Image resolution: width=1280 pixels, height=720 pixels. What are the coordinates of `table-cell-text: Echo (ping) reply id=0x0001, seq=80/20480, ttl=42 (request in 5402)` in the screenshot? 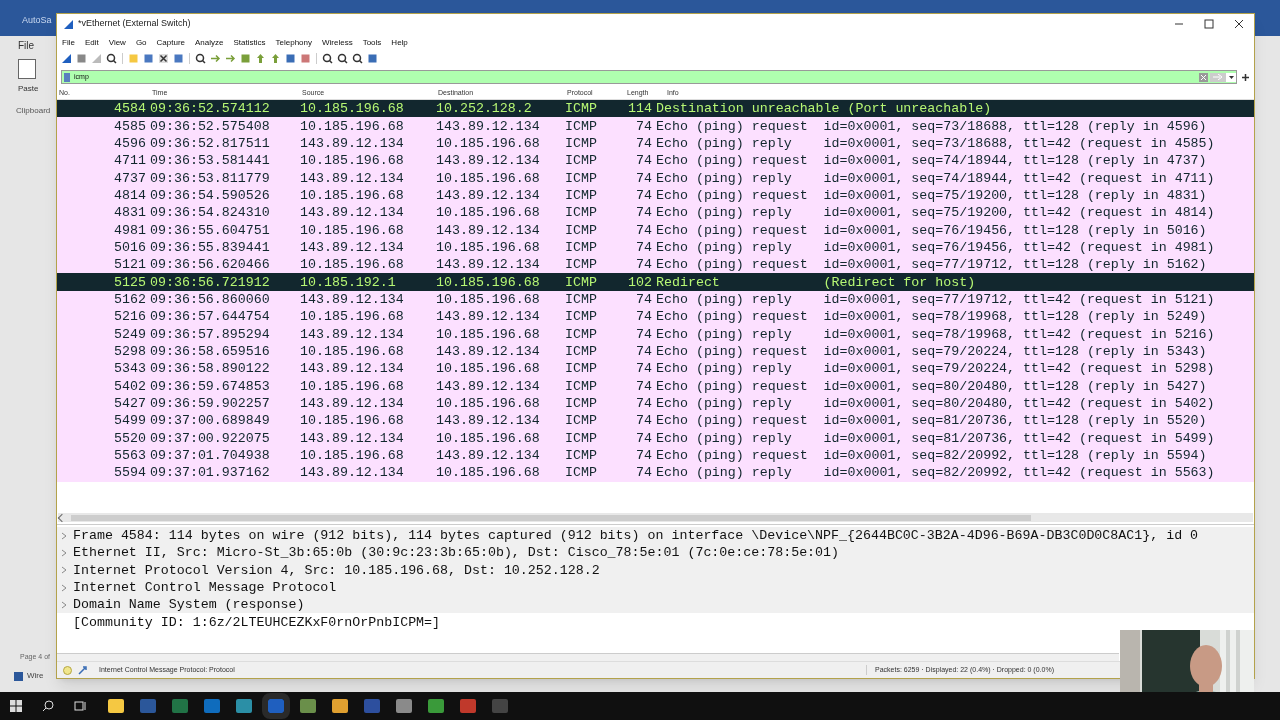 It's located at (935, 403).